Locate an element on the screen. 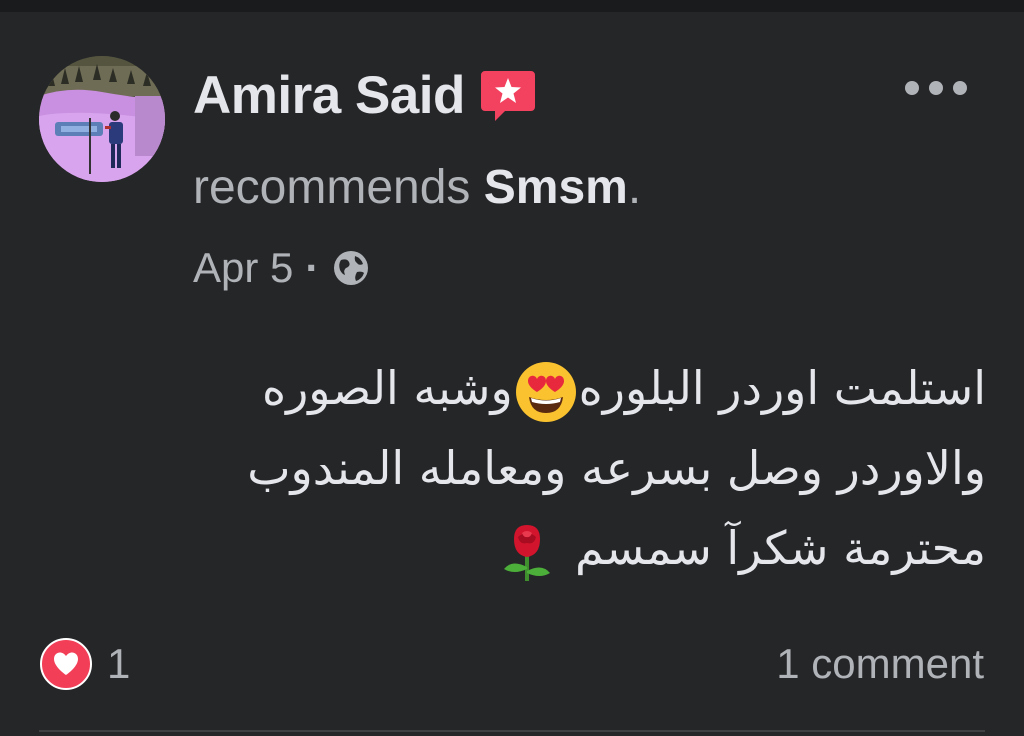  reaction-count: 1 is located at coordinates (119, 663).